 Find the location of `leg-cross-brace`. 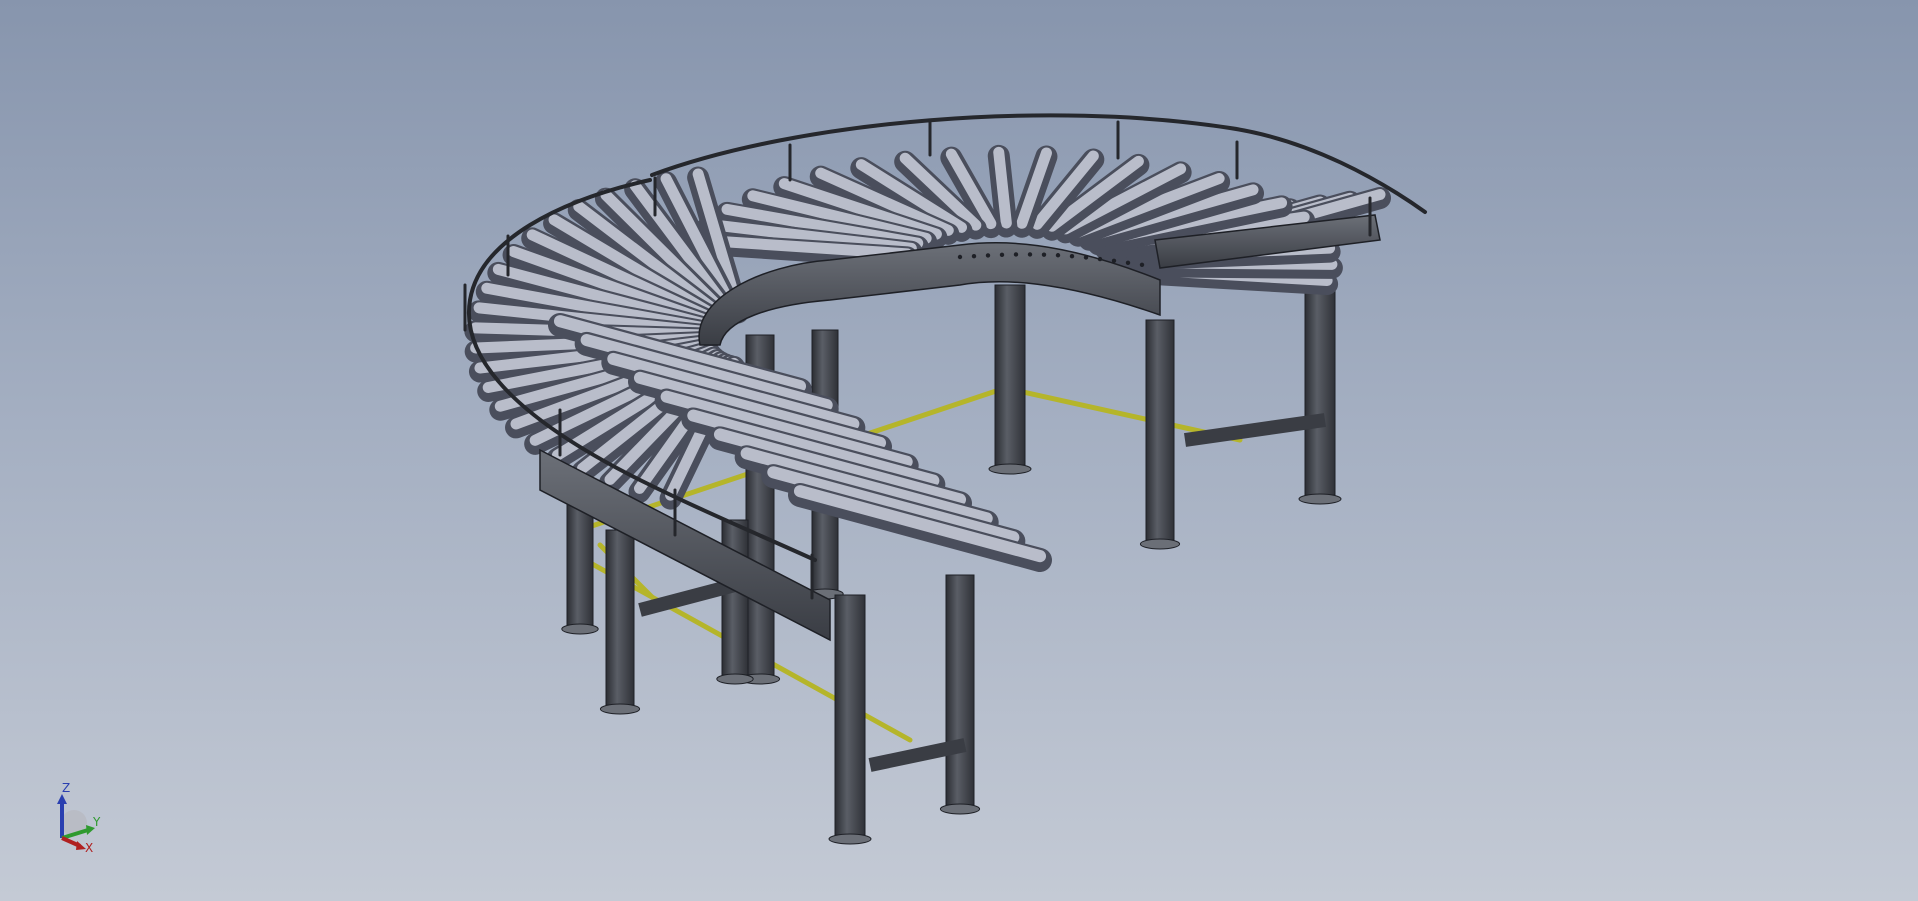

leg-cross-brace is located at coordinates (1255, 430).